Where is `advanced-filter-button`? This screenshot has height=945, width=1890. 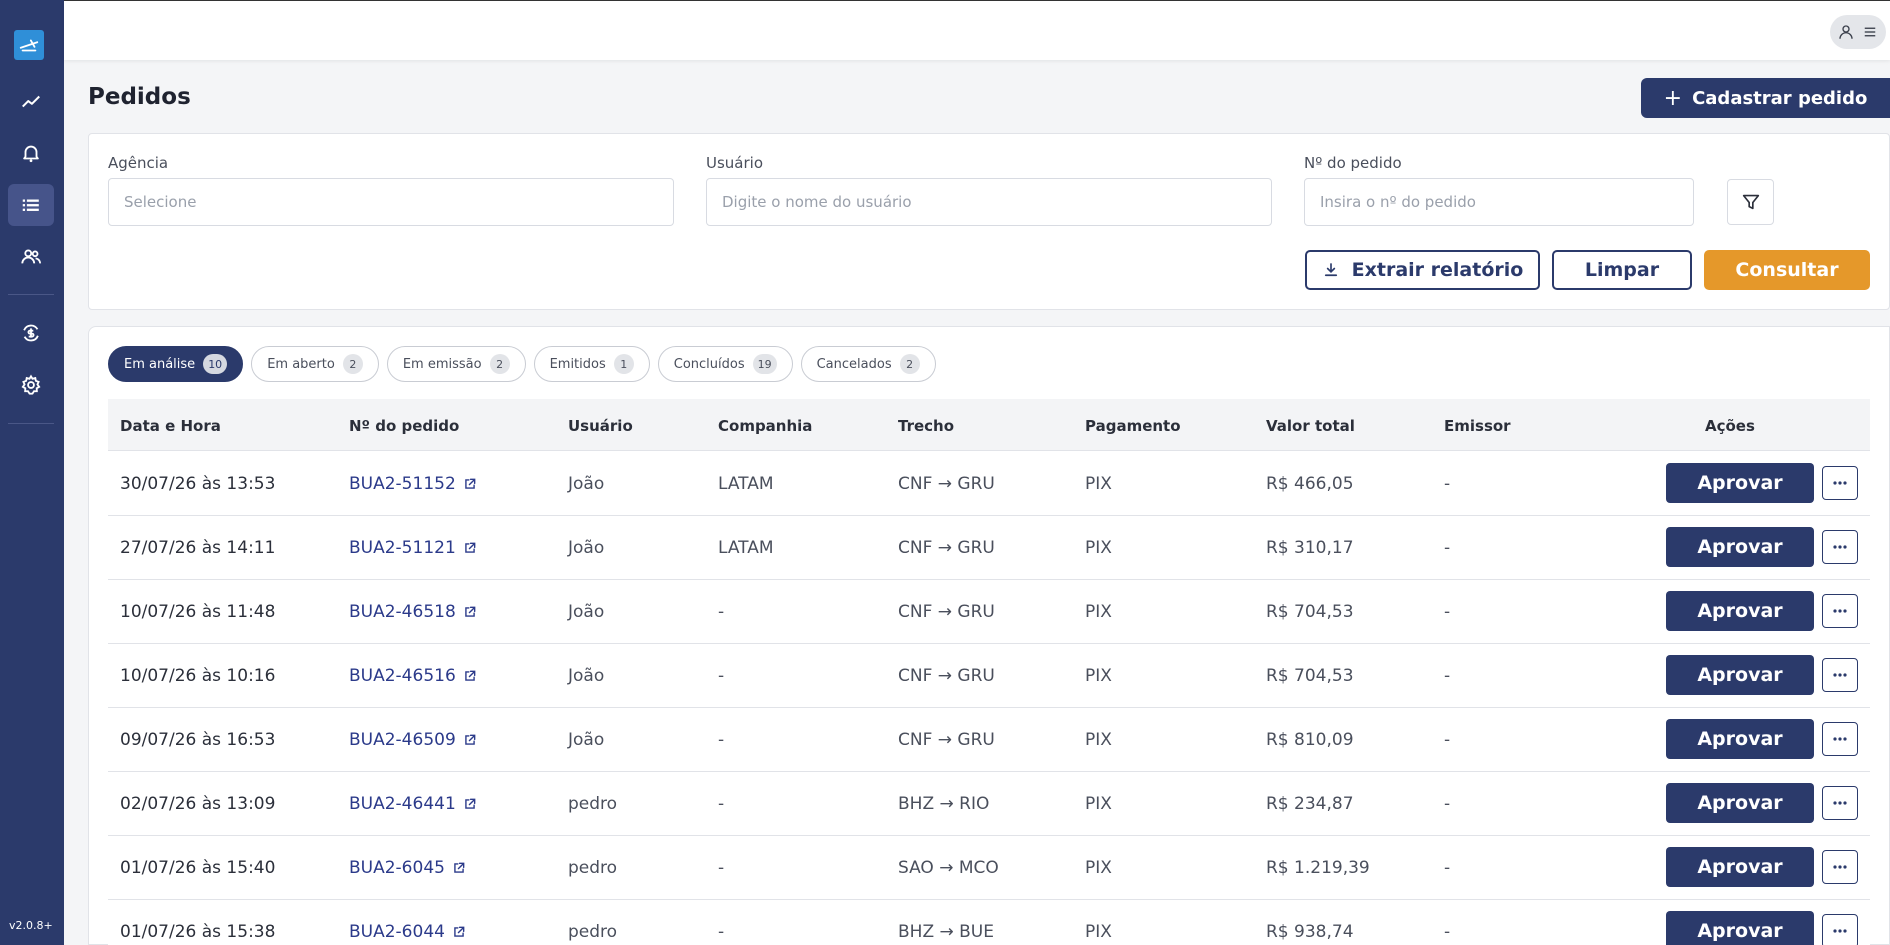
advanced-filter-button is located at coordinates (1750, 202).